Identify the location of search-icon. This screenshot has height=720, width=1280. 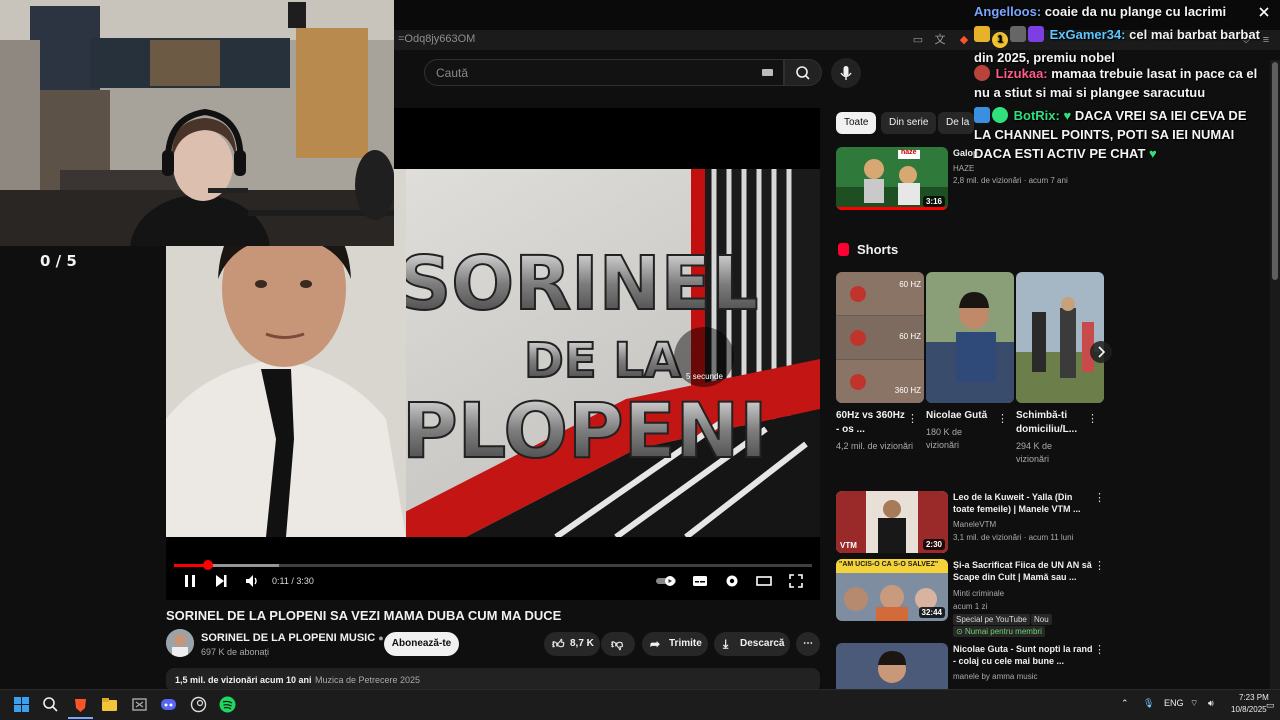
(50, 704).